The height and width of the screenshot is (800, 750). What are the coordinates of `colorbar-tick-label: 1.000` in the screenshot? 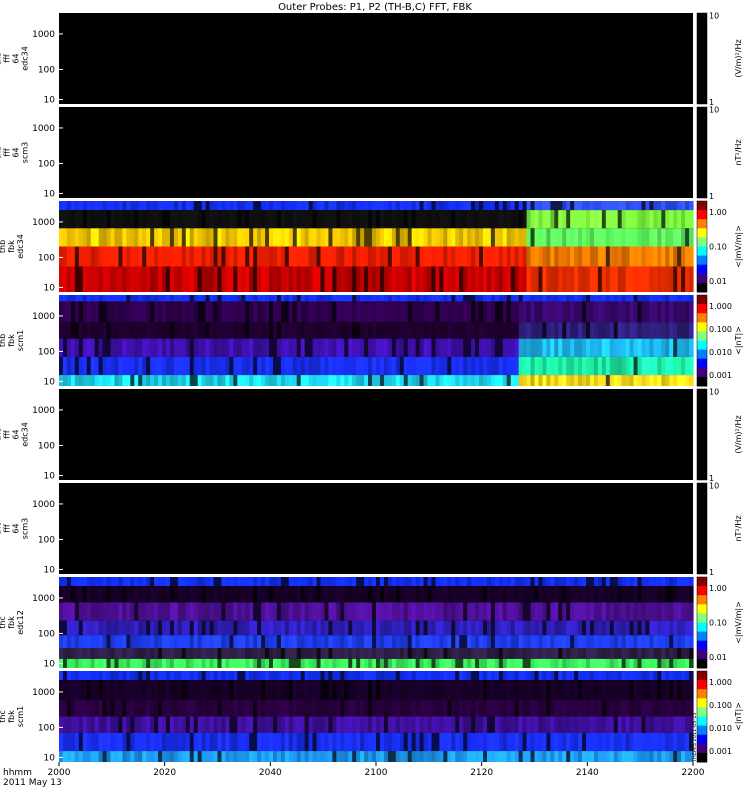 It's located at (720, 306).